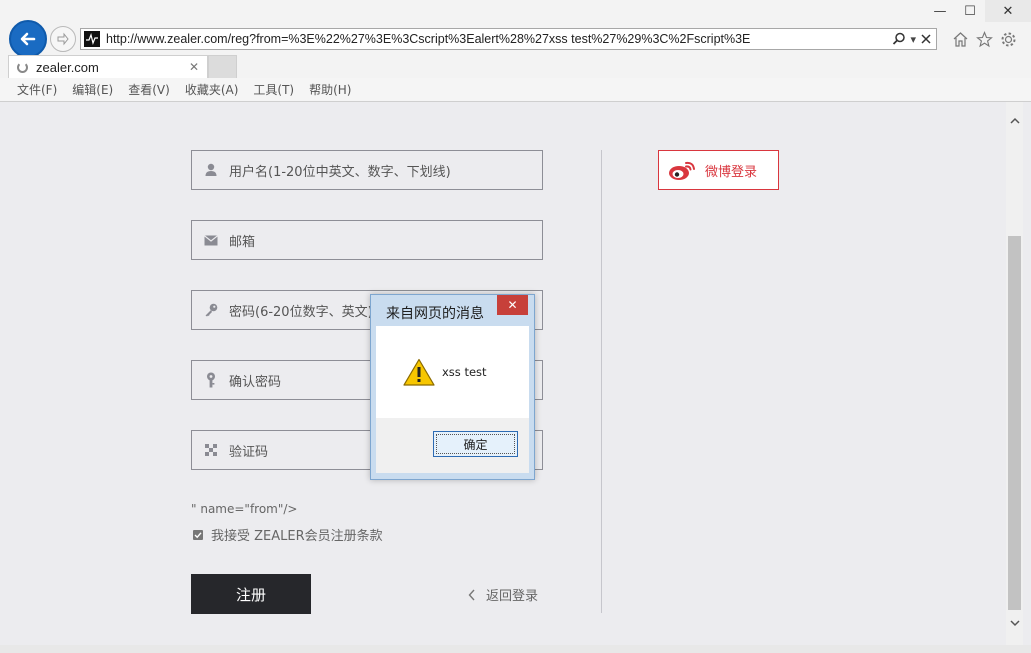  I want to click on confirm-password-placeholder: 确认密码, so click(255, 382).